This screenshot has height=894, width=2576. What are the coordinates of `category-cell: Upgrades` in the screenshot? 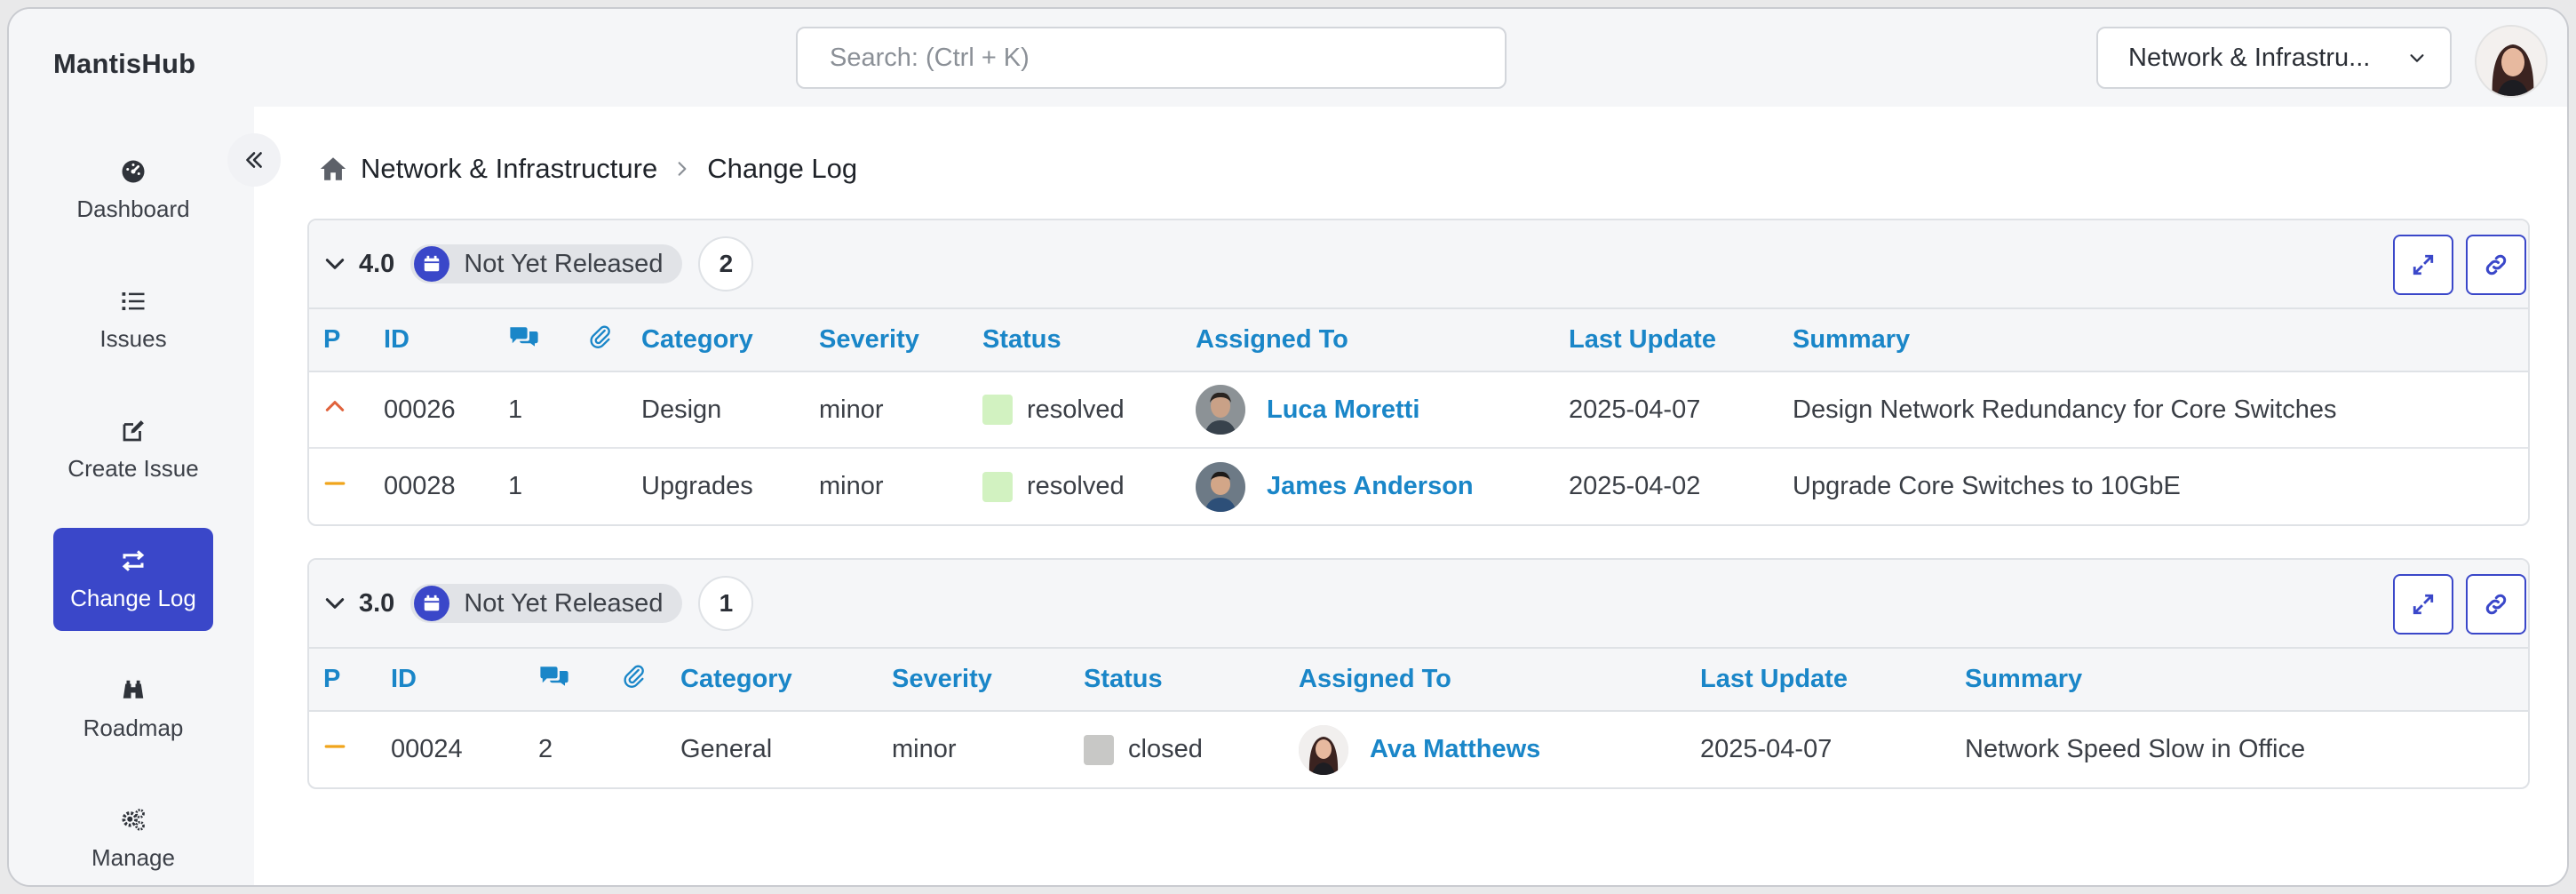 It's located at (697, 486).